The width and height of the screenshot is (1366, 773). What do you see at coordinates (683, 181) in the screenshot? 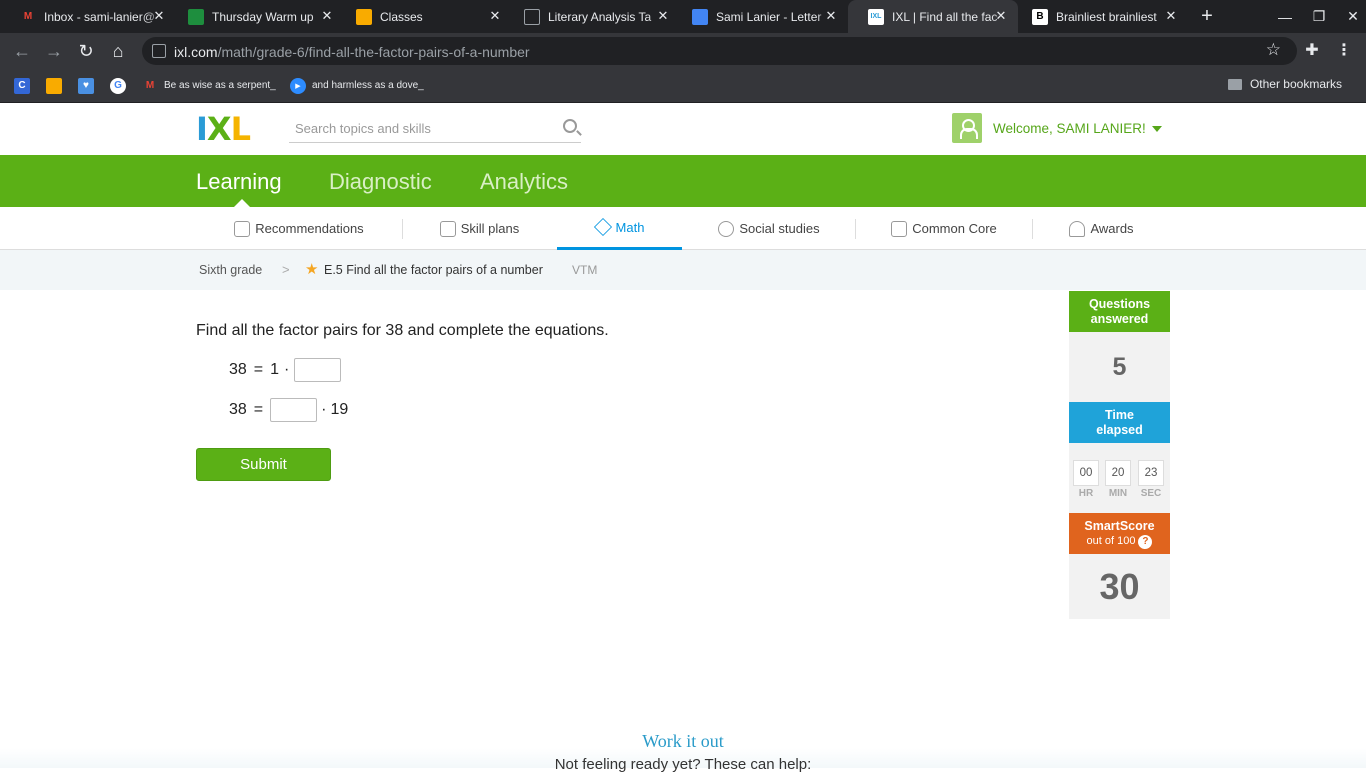
I see `main-nav: Learning Diagnostic Analytics` at bounding box center [683, 181].